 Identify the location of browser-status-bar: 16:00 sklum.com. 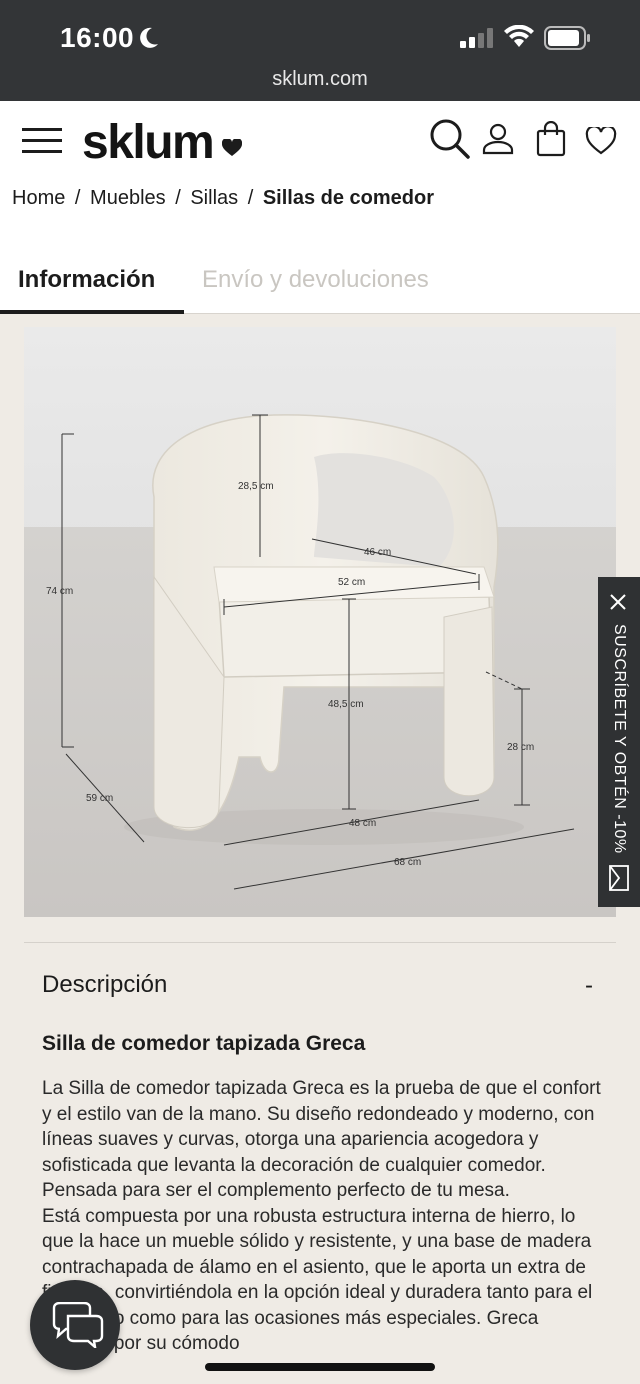
(320, 50).